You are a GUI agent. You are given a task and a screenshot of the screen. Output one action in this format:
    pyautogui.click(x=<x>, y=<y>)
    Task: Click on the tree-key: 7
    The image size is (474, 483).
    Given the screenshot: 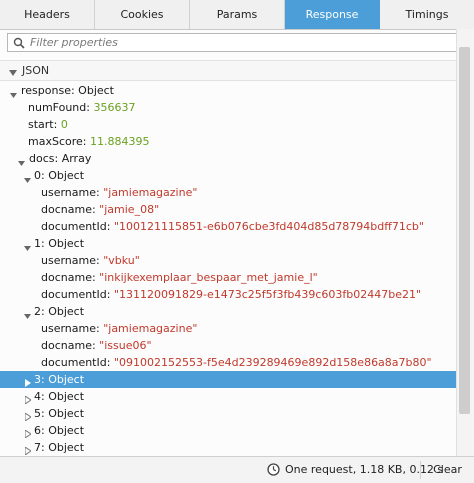 What is the action you would take?
    pyautogui.click(x=37, y=447)
    